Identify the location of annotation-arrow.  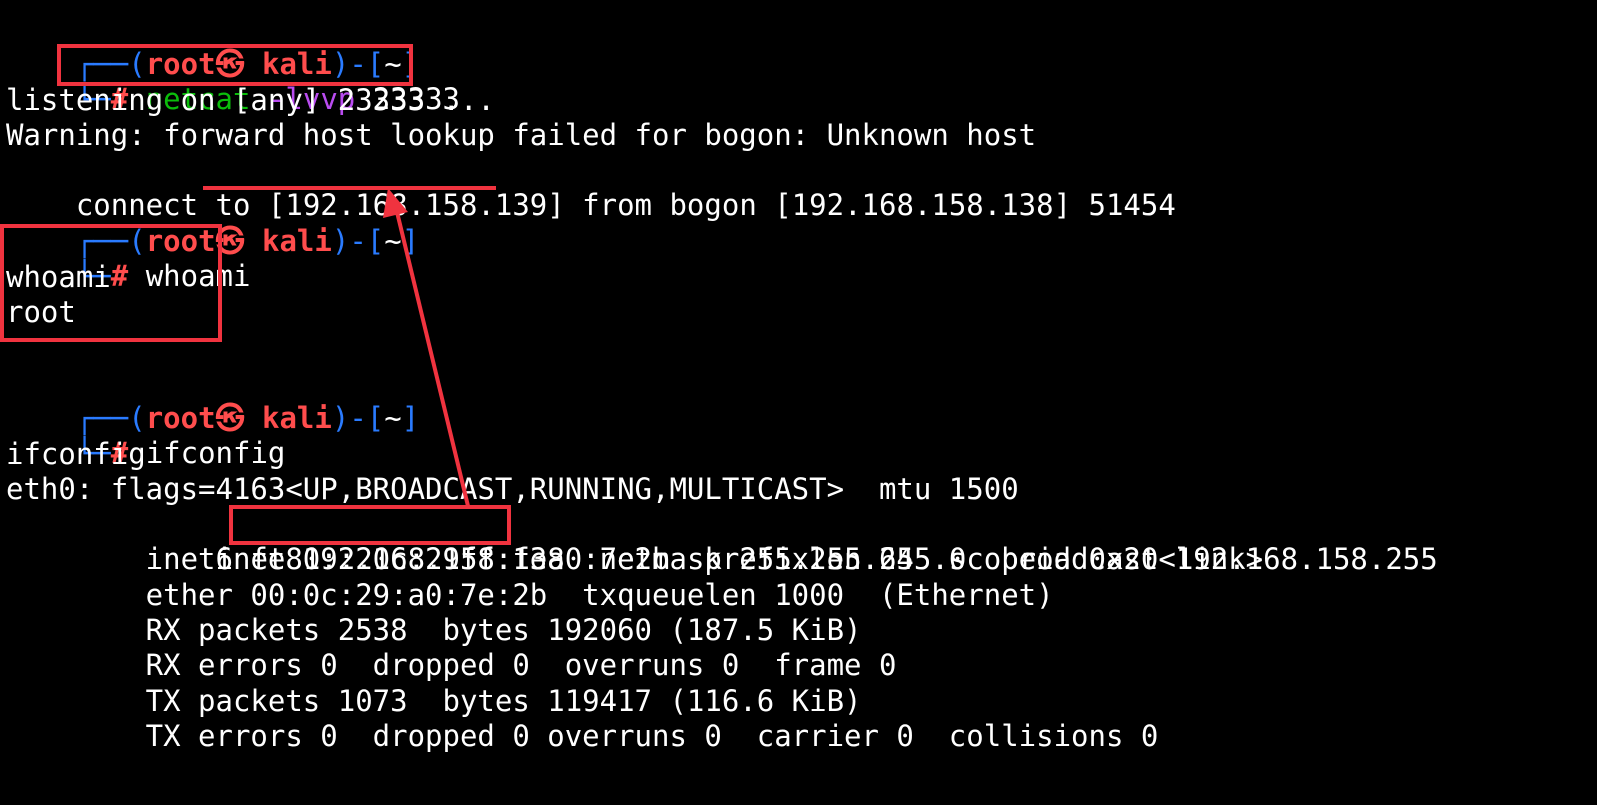
(426, 347).